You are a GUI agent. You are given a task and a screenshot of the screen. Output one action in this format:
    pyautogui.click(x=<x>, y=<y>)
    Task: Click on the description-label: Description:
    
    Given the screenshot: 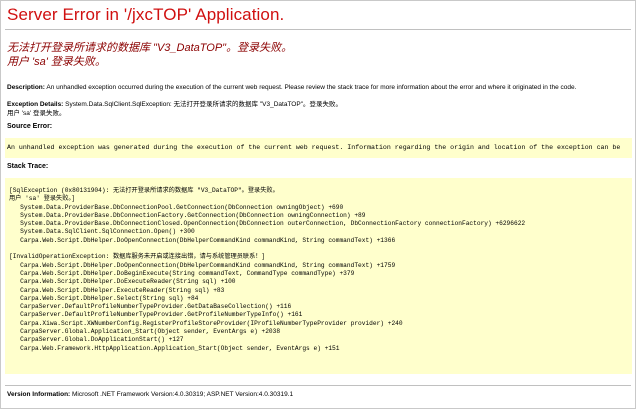 What is the action you would take?
    pyautogui.click(x=26, y=87)
    